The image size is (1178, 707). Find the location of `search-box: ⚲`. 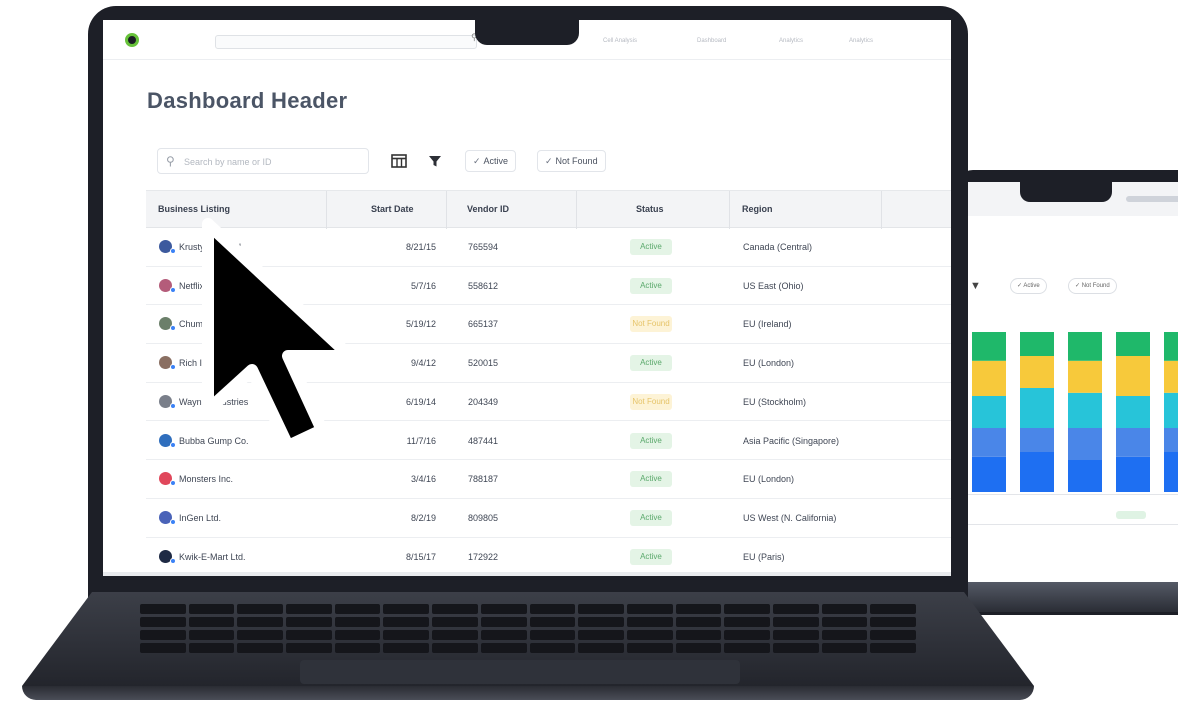

search-box: ⚲ is located at coordinates (263, 161).